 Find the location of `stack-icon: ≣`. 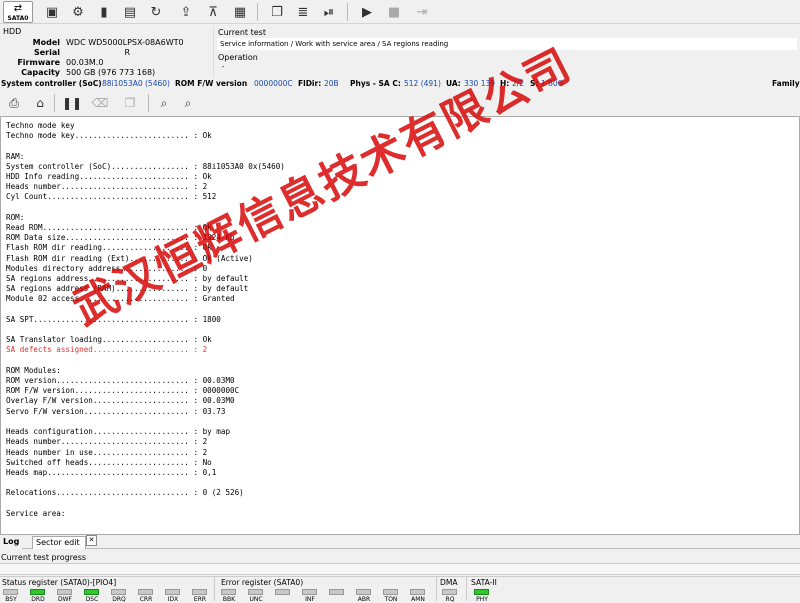

stack-icon: ≣ is located at coordinates (303, 12).